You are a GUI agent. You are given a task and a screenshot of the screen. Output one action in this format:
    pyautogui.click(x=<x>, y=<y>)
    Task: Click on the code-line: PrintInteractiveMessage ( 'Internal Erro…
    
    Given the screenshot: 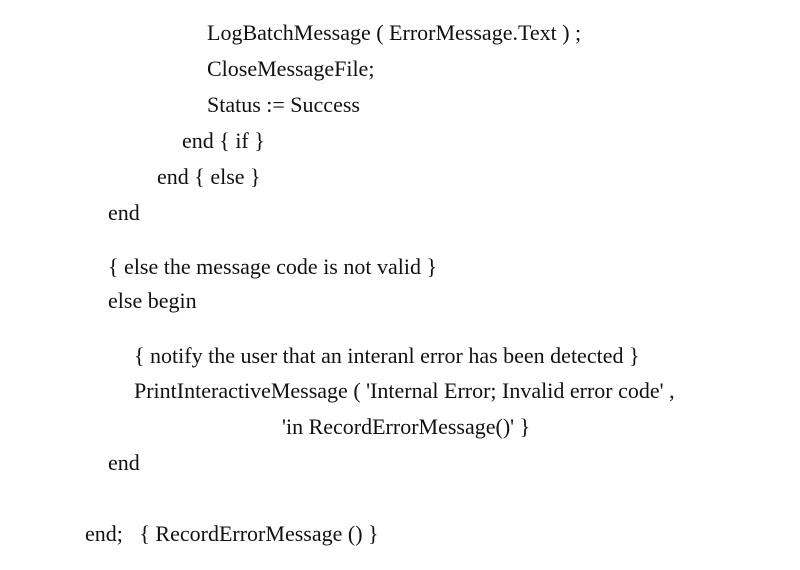 What is the action you would take?
    pyautogui.click(x=404, y=390)
    